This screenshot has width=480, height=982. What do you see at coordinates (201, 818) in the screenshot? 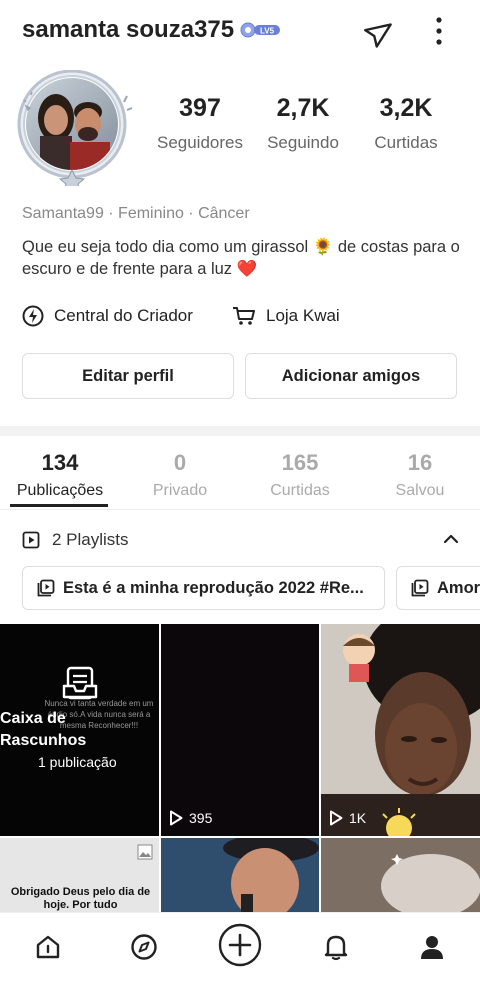
I see `view-count-text: 395` at bounding box center [201, 818].